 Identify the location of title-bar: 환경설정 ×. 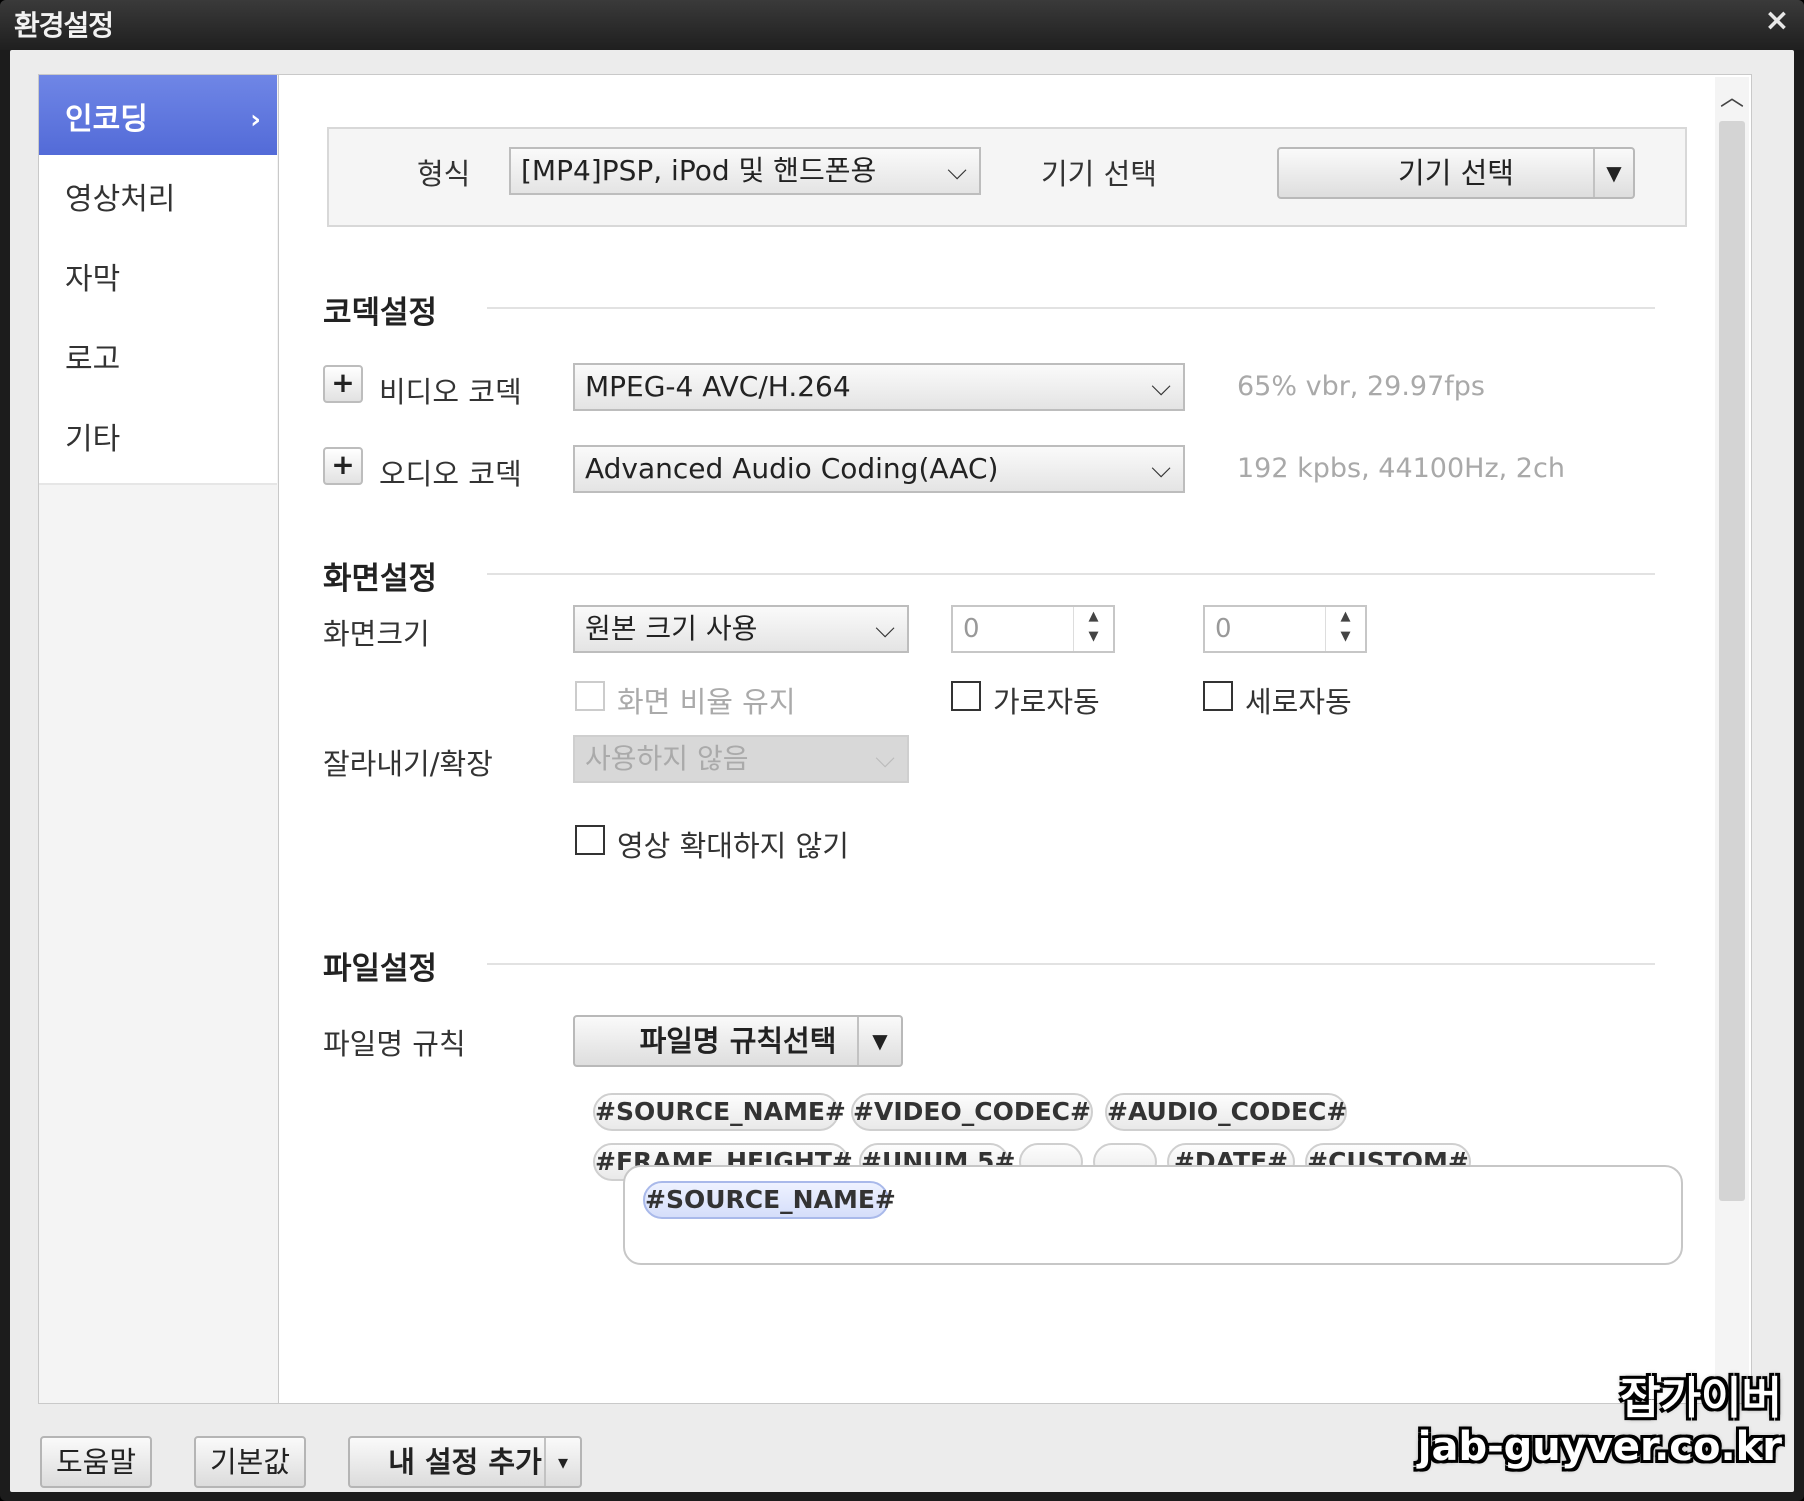
(902, 25).